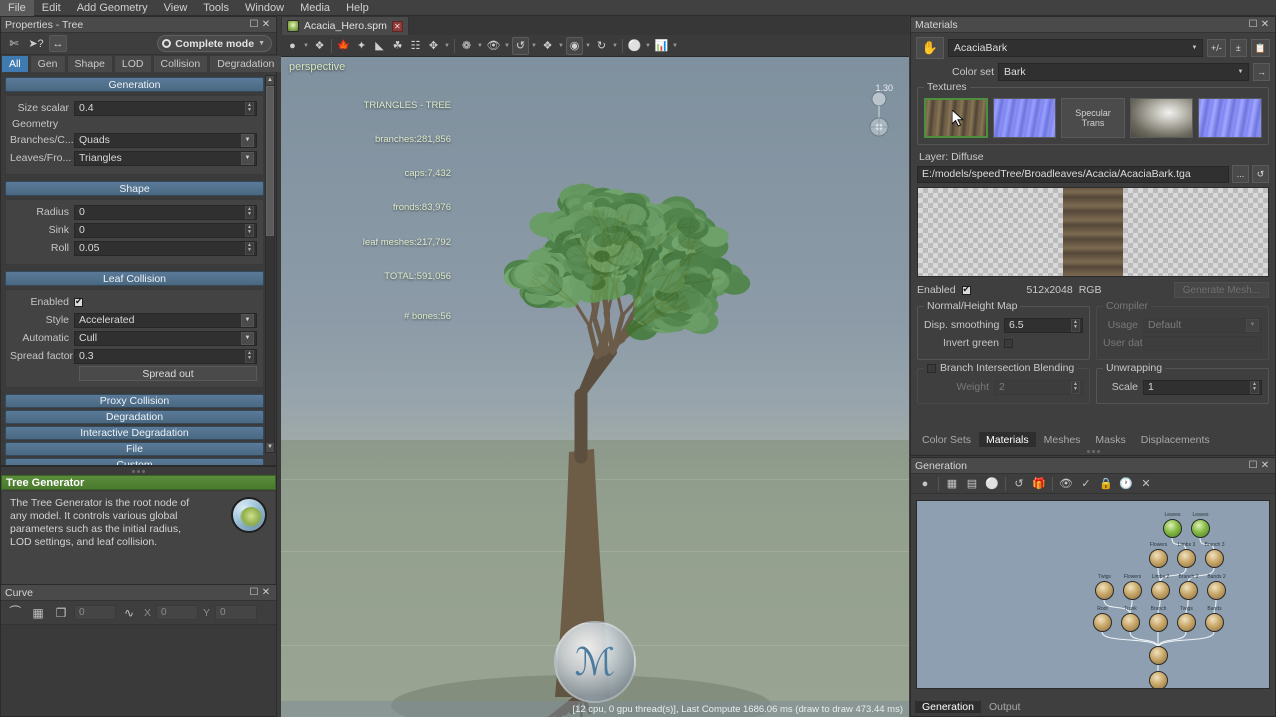  Describe the element at coordinates (1106, 483) in the screenshot. I see `lock-icon: 🔒` at that location.